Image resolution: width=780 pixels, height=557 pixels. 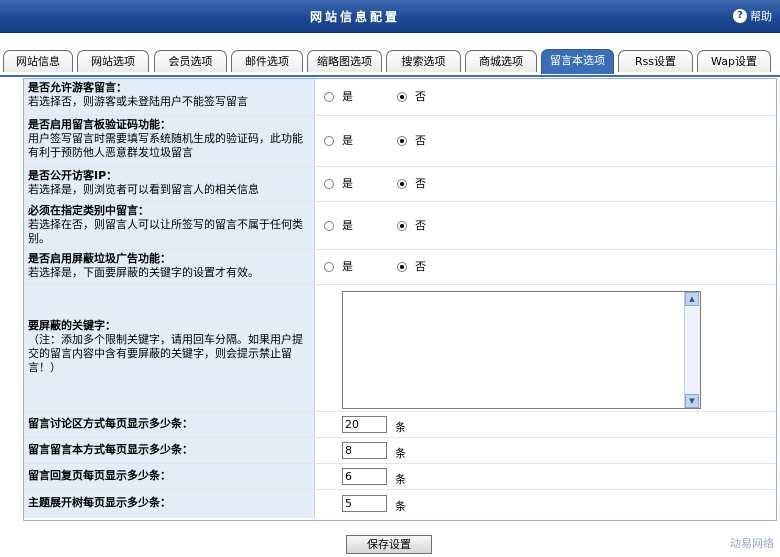 I want to click on setting-row-show-ip: 是否公开访客IP： 若选择是，则浏览者可以看到留言人的相关信息 是 否, so click(x=400, y=184).